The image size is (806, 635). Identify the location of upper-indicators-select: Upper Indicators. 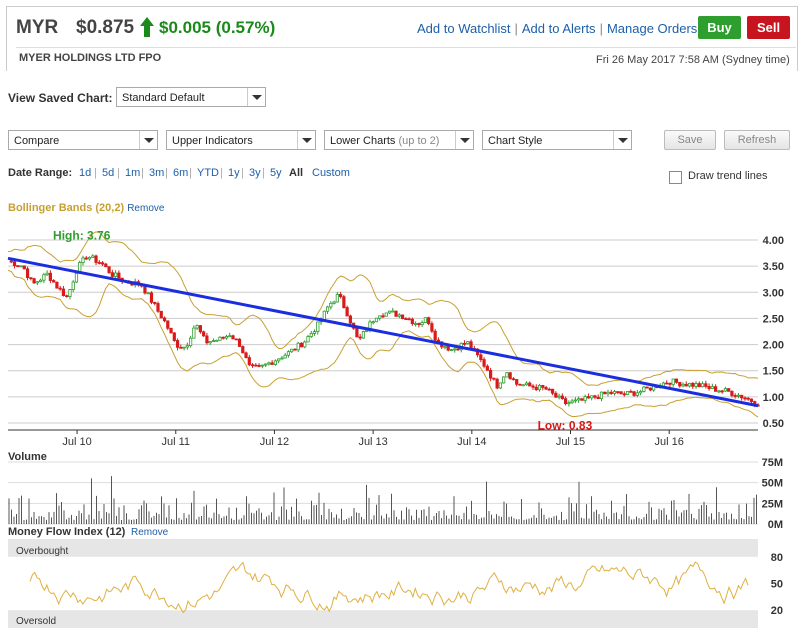
(241, 140).